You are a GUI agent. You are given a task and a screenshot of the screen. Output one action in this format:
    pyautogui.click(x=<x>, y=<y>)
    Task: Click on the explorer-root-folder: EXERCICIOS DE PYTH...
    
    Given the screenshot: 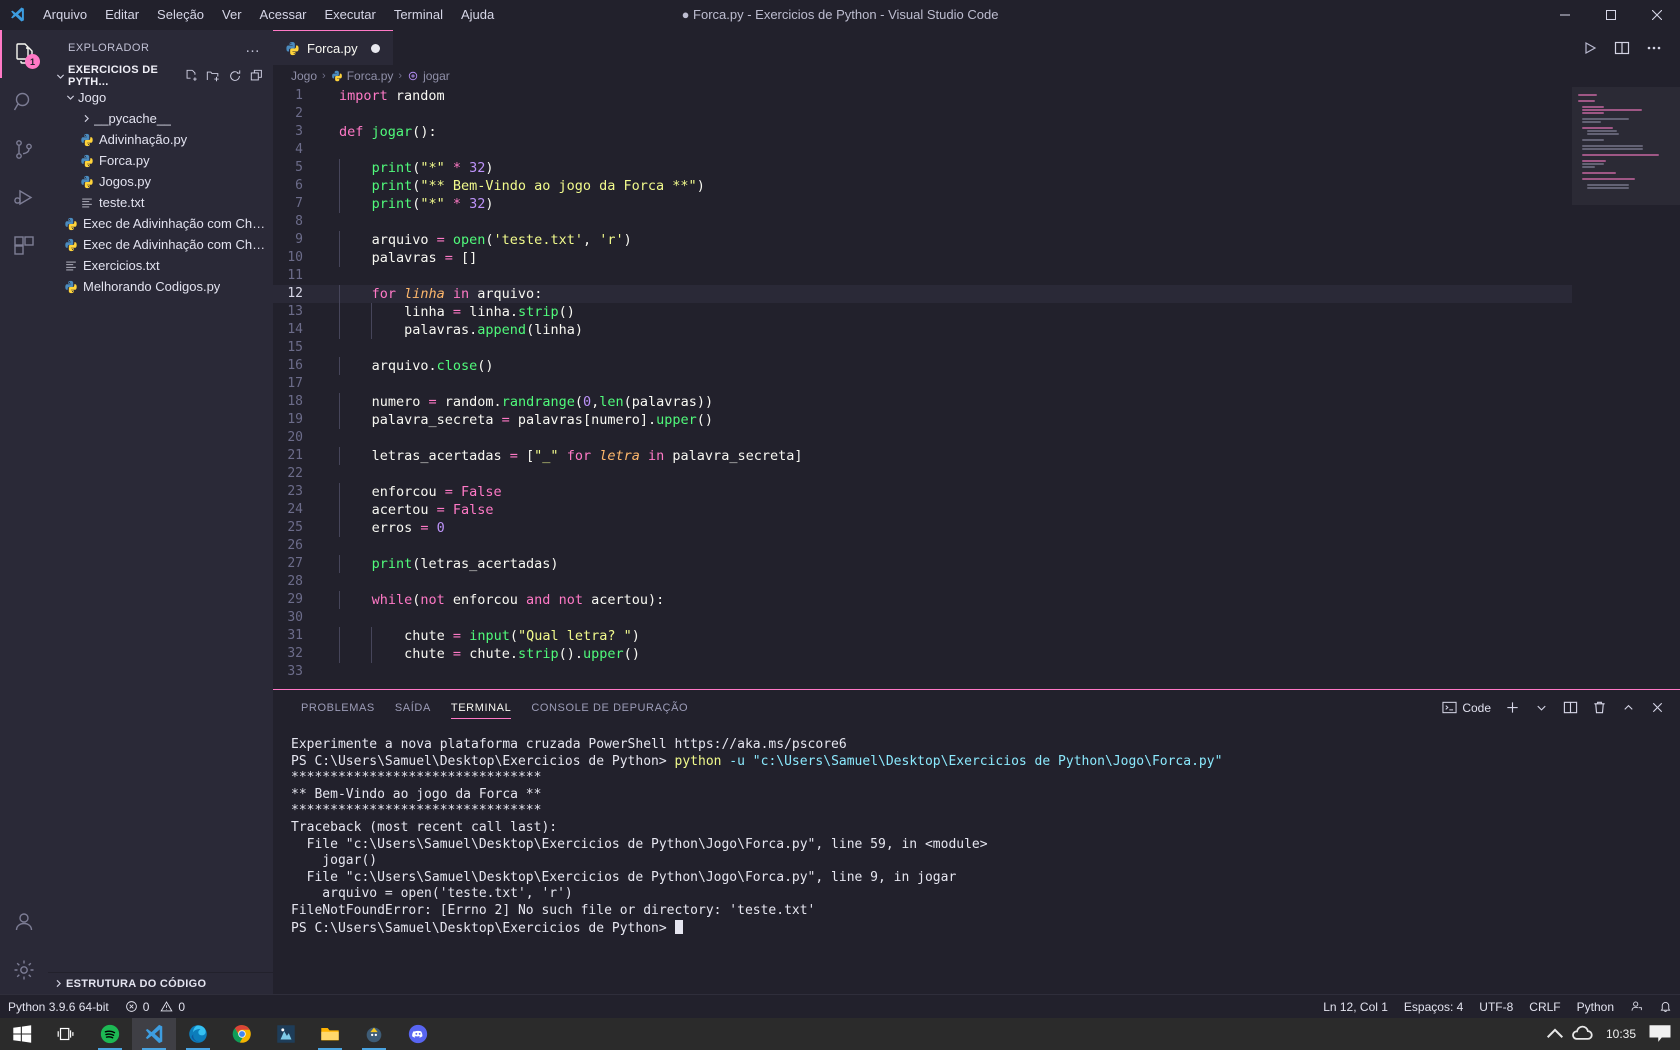 What is the action you would take?
    pyautogui.click(x=160, y=76)
    